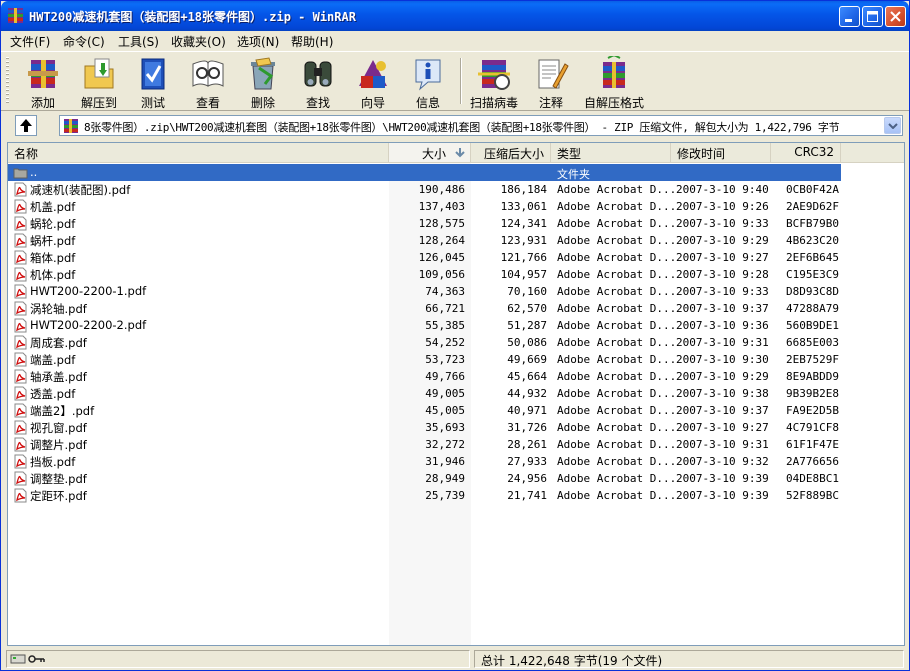 The height and width of the screenshot is (671, 910). What do you see at coordinates (99, 82) in the screenshot?
I see `extract-to-button: 解压到` at bounding box center [99, 82].